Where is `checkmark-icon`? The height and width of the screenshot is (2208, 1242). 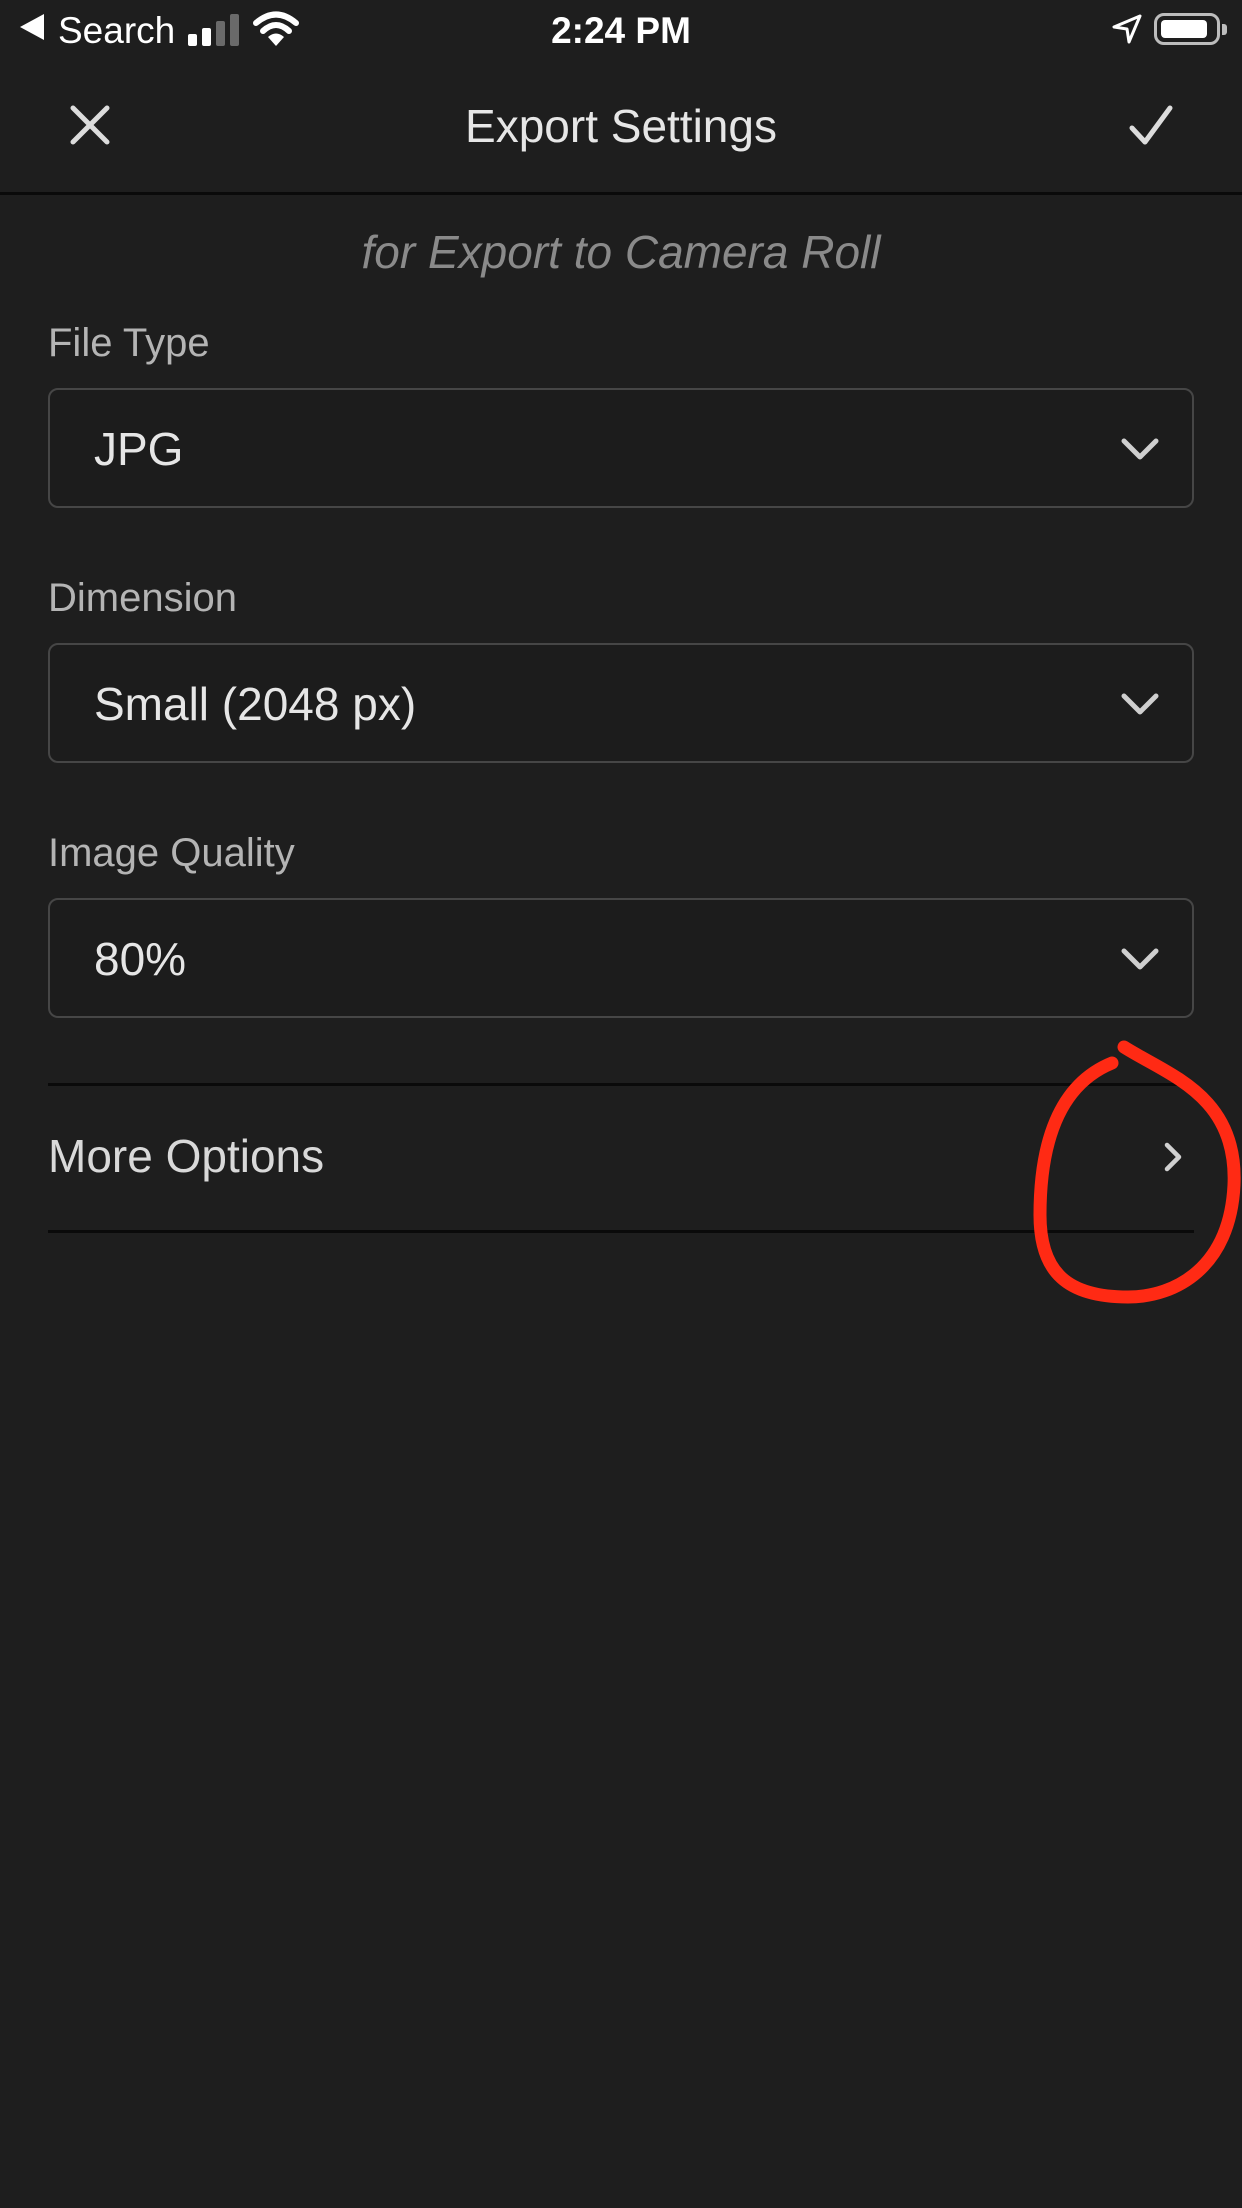
checkmark-icon is located at coordinates (1150, 127).